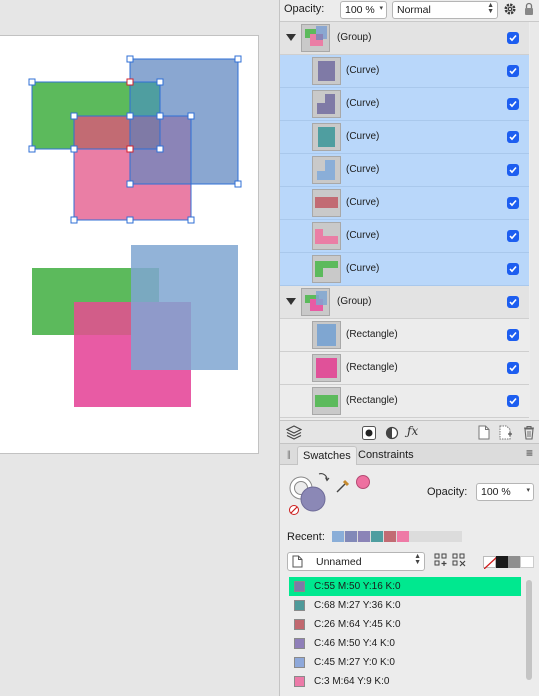  Describe the element at coordinates (404, 335) in the screenshot. I see `layer-row-rectangle-1: (Rectangle)` at that location.